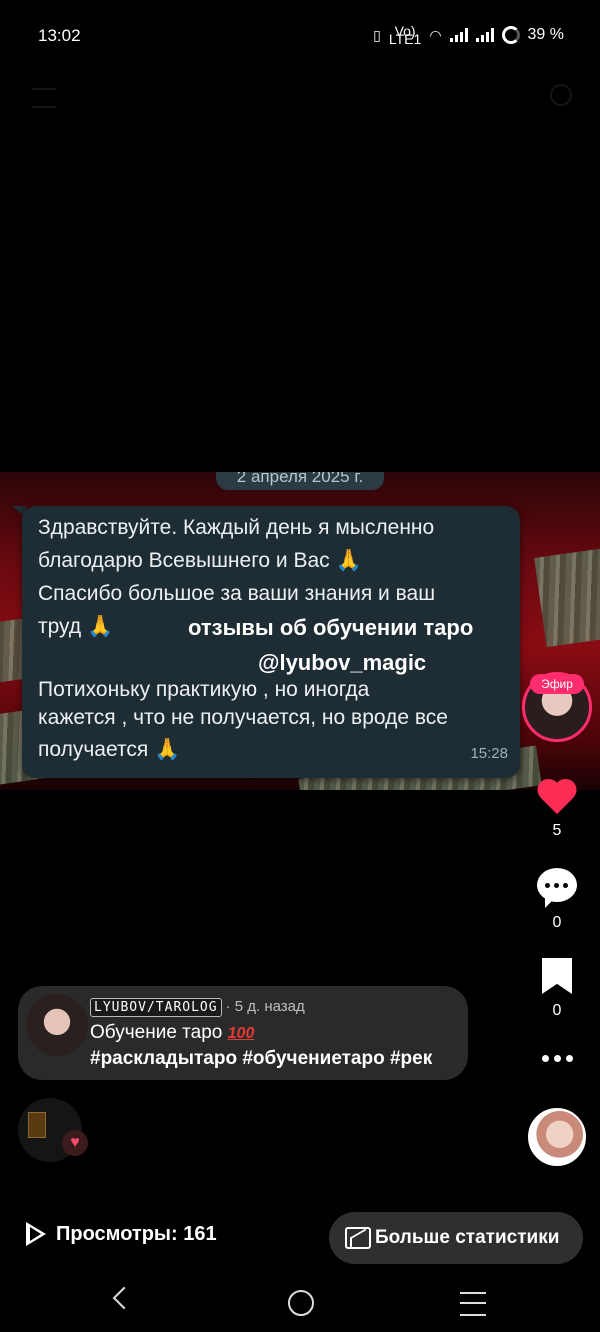  I want to click on hundred-emoji: 100, so click(241, 1033).